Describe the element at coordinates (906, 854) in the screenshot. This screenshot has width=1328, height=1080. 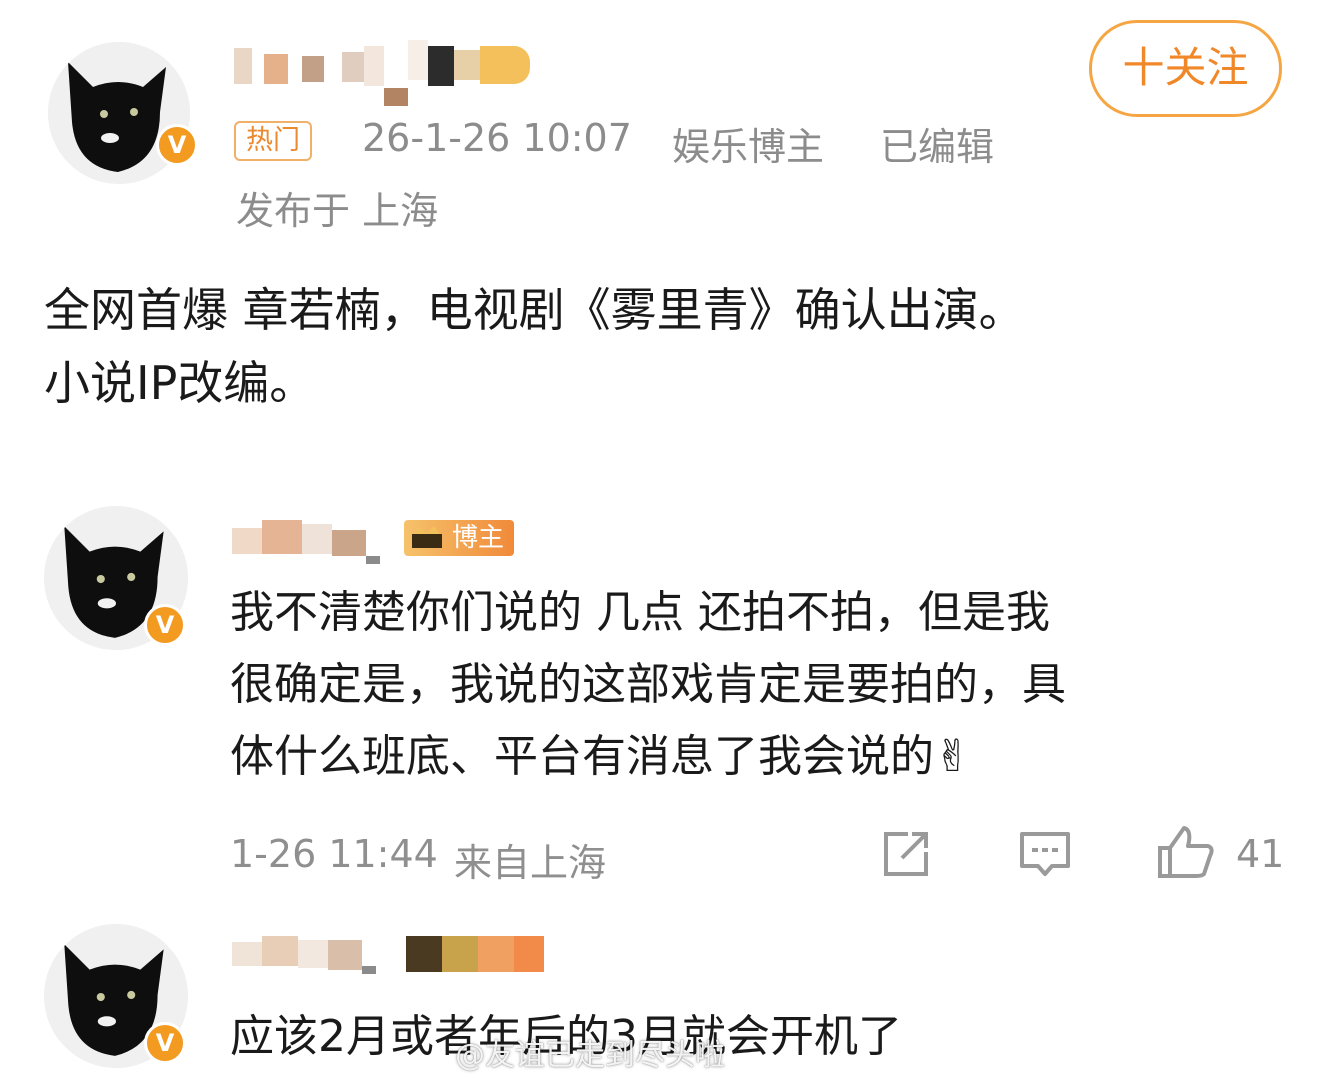
I see `share-icon` at that location.